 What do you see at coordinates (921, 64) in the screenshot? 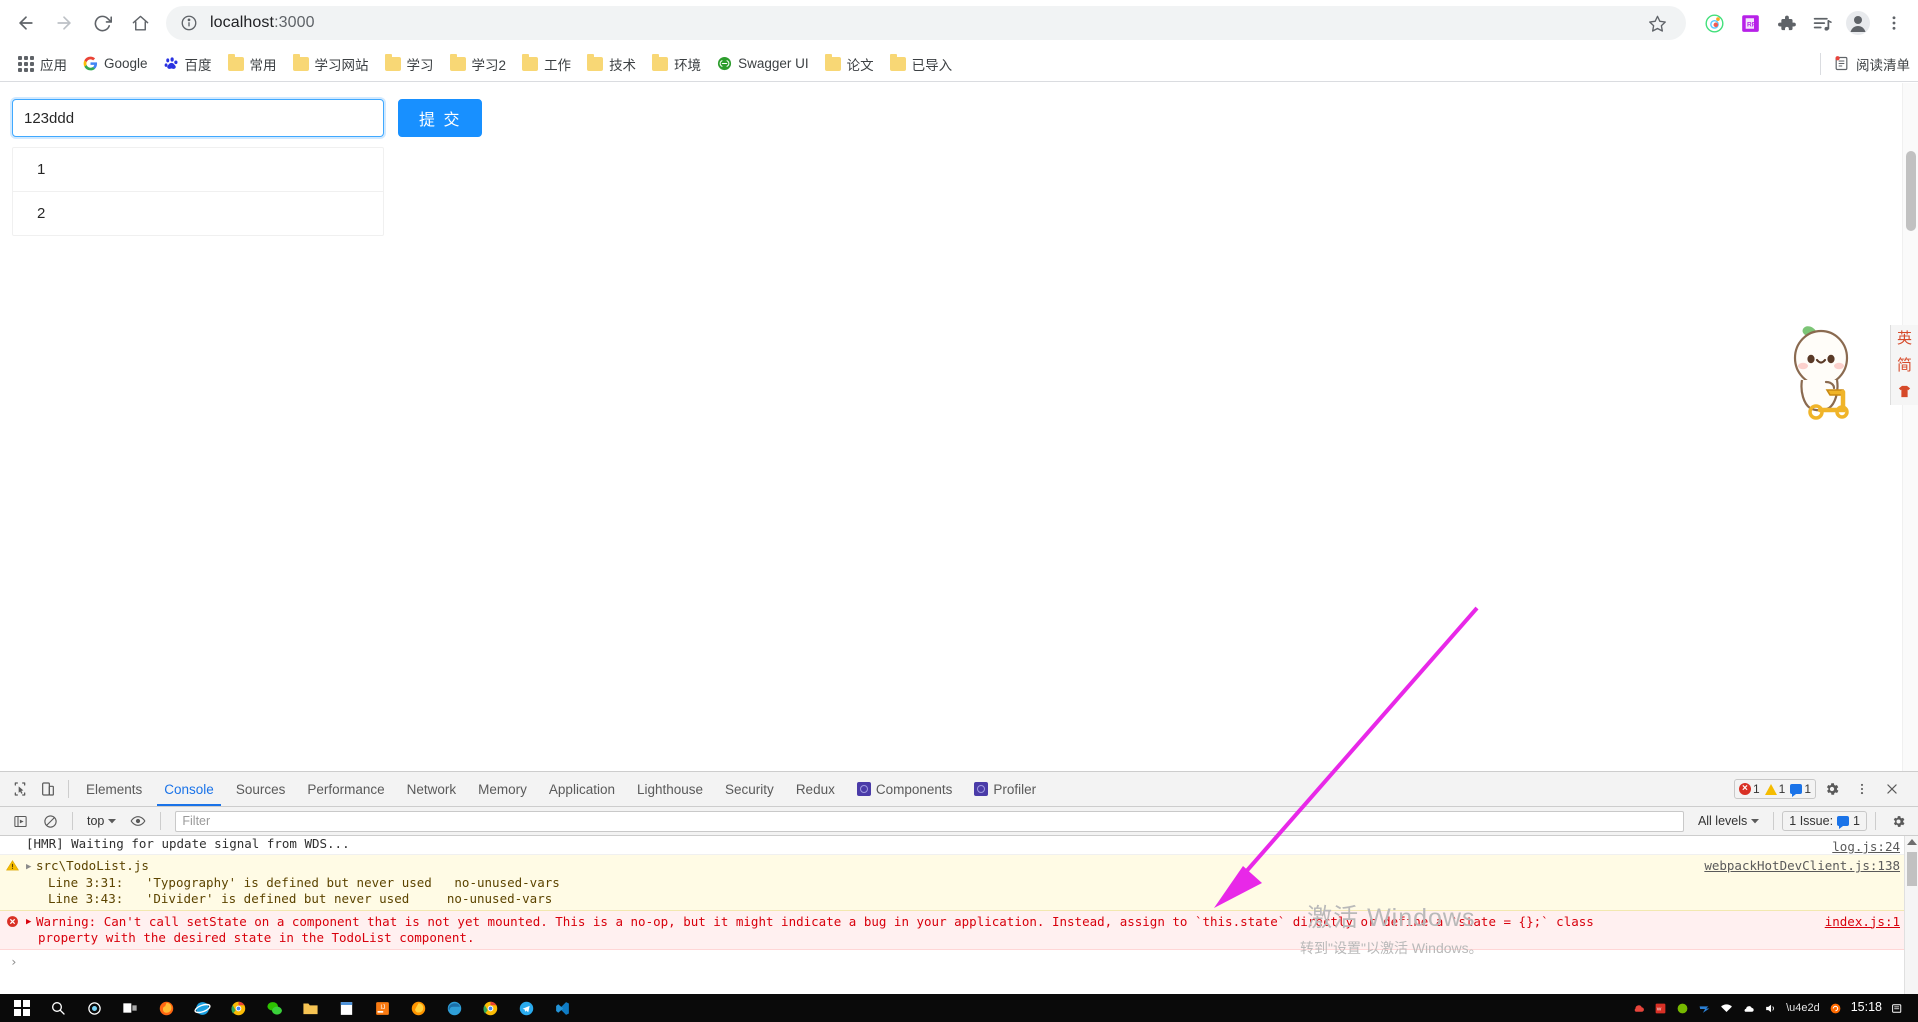
I see `bookmark-yidaoru: 已导入` at bounding box center [921, 64].